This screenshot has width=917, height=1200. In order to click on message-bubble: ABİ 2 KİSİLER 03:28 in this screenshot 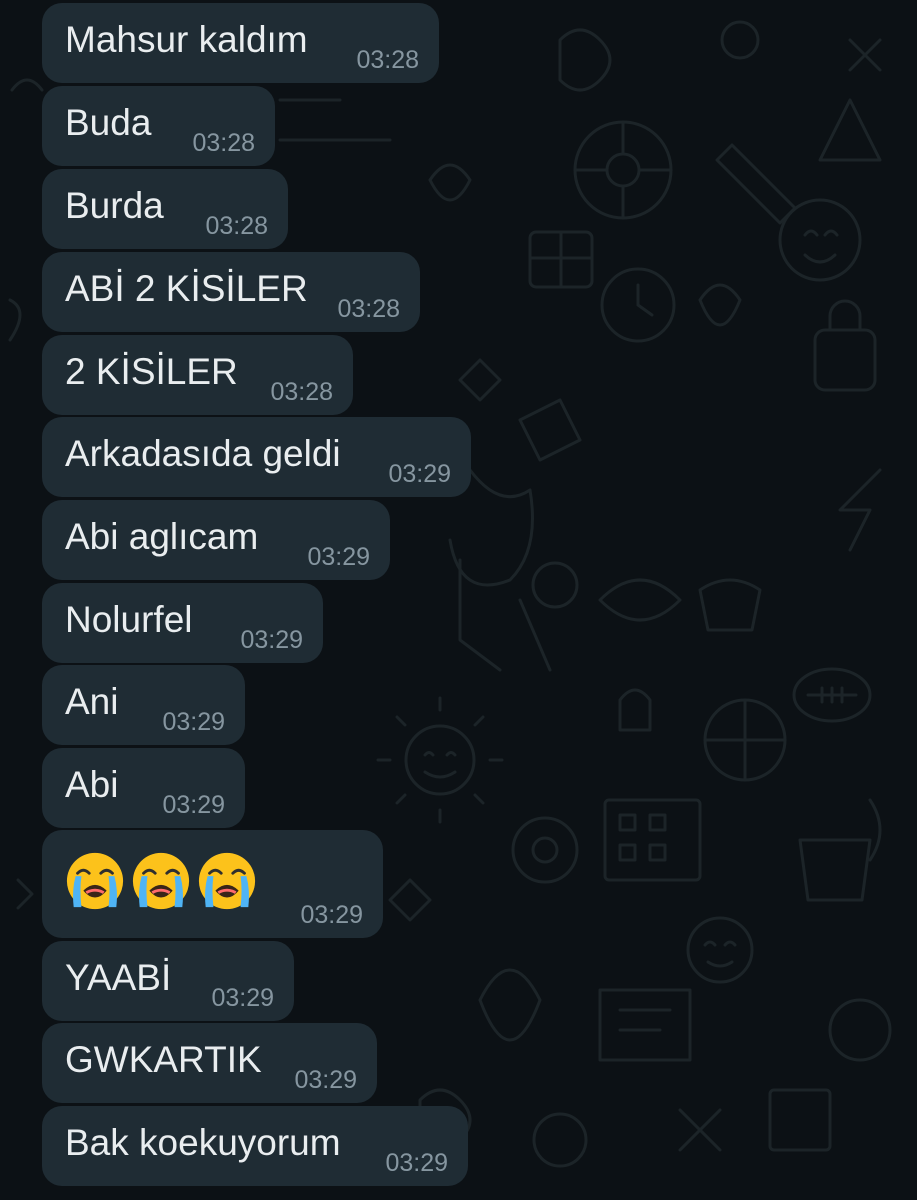, I will do `click(231, 292)`.